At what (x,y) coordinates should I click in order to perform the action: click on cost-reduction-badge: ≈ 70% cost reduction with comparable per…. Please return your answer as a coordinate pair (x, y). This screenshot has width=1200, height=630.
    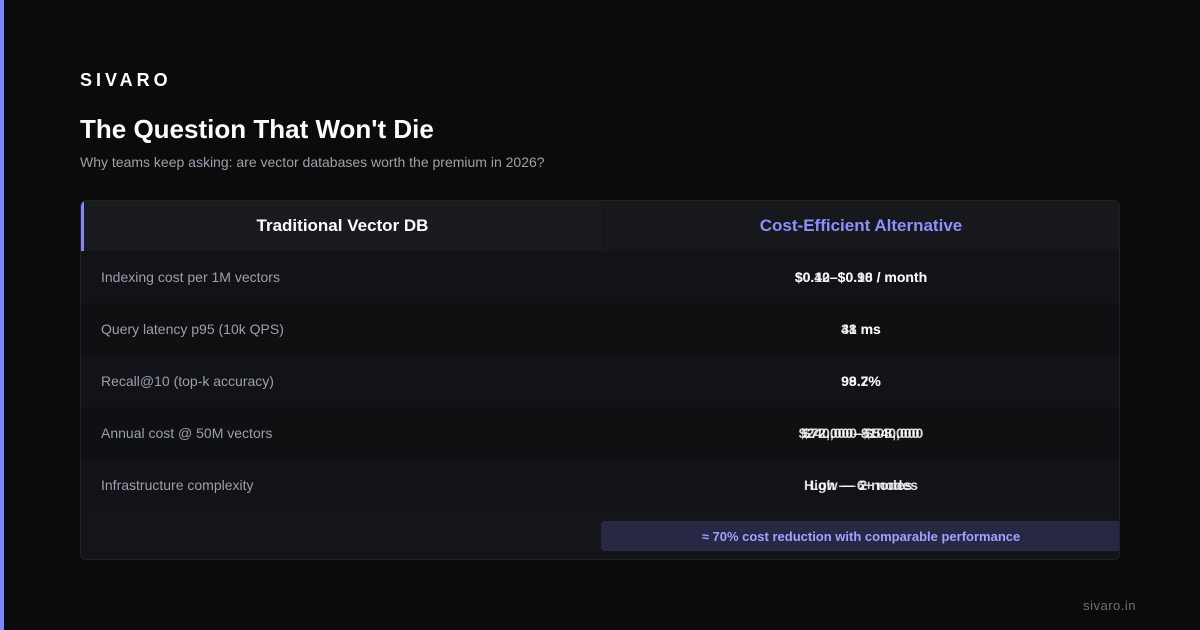
    Looking at the image, I should click on (860, 536).